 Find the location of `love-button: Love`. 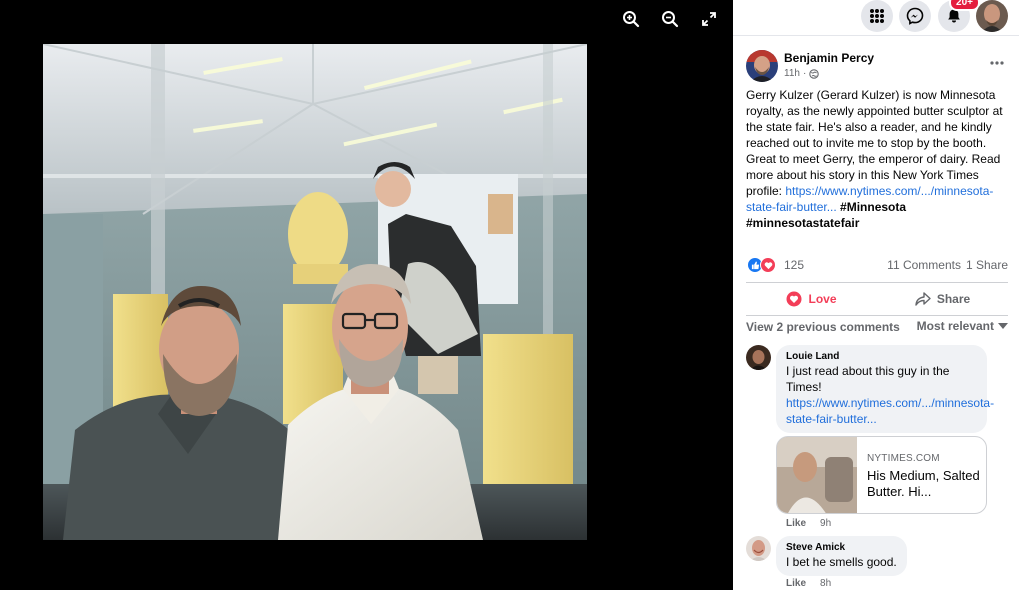

love-button: Love is located at coordinates (811, 299).